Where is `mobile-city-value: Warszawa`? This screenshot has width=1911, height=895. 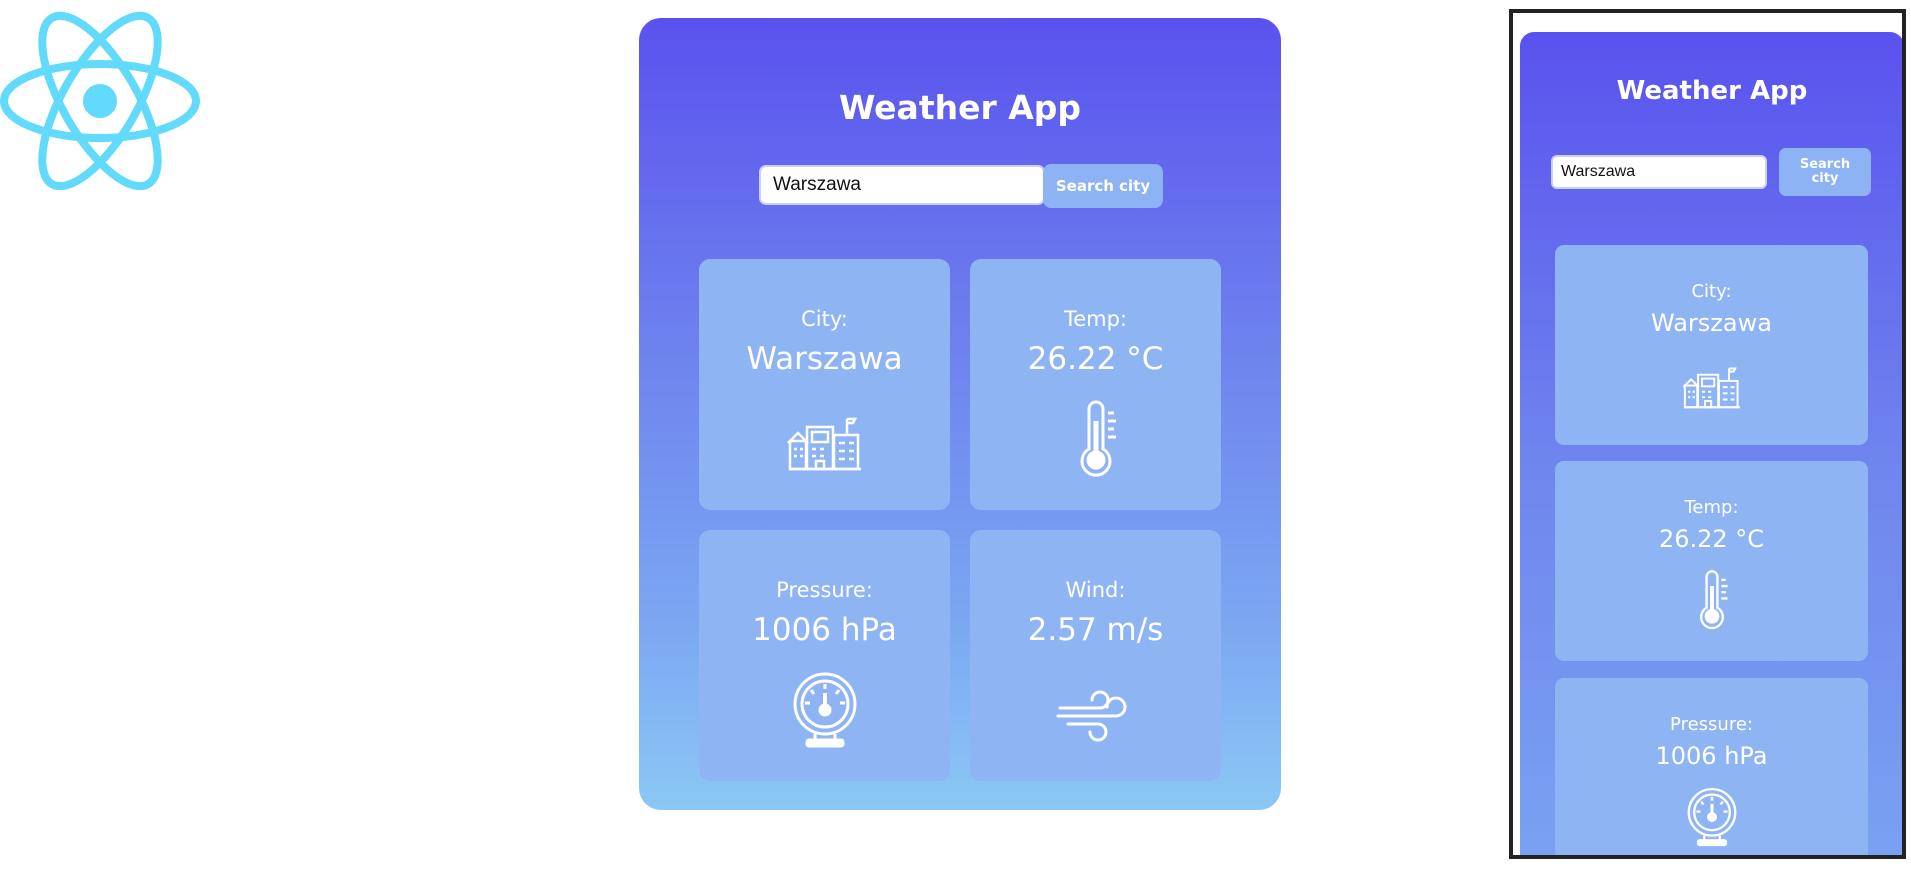
mobile-city-value: Warszawa is located at coordinates (1711, 323).